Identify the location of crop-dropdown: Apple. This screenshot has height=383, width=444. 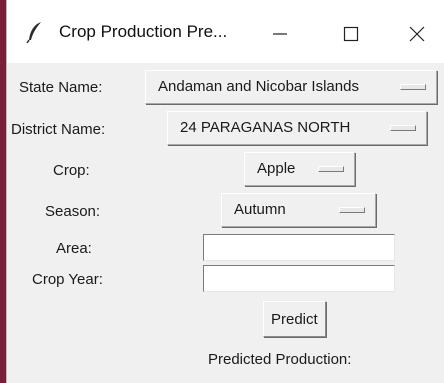
(299, 169).